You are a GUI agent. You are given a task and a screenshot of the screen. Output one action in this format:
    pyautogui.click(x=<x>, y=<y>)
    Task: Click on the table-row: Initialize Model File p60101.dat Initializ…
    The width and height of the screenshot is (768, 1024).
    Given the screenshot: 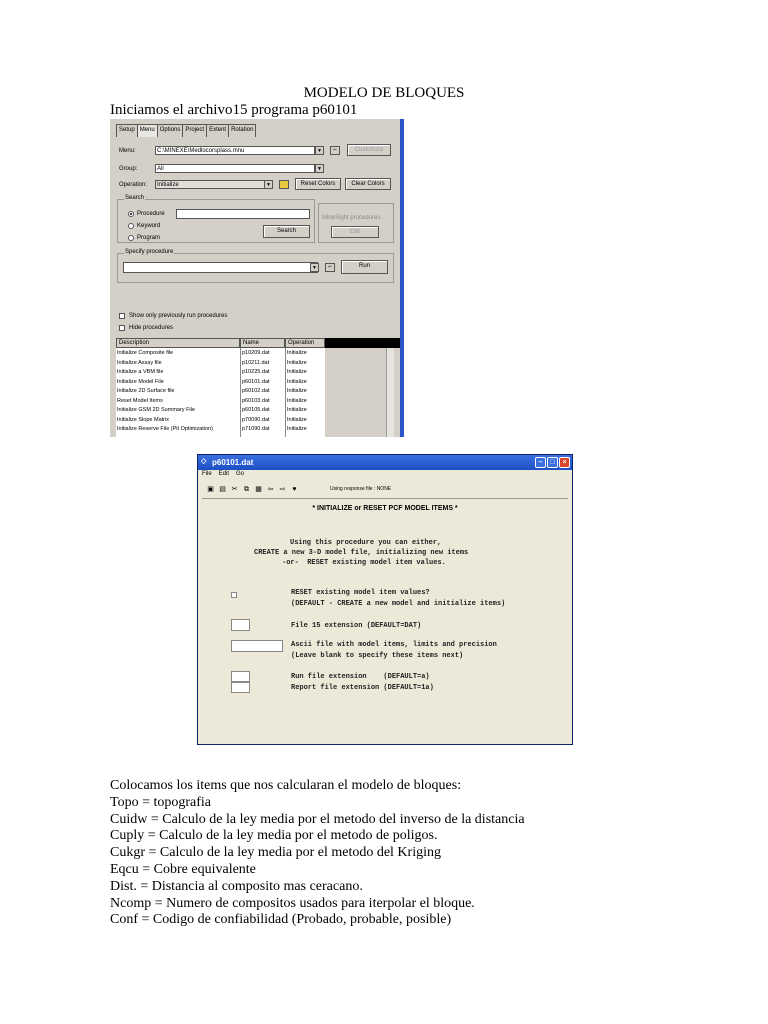 What is the action you would take?
    pyautogui.click(x=220, y=383)
    